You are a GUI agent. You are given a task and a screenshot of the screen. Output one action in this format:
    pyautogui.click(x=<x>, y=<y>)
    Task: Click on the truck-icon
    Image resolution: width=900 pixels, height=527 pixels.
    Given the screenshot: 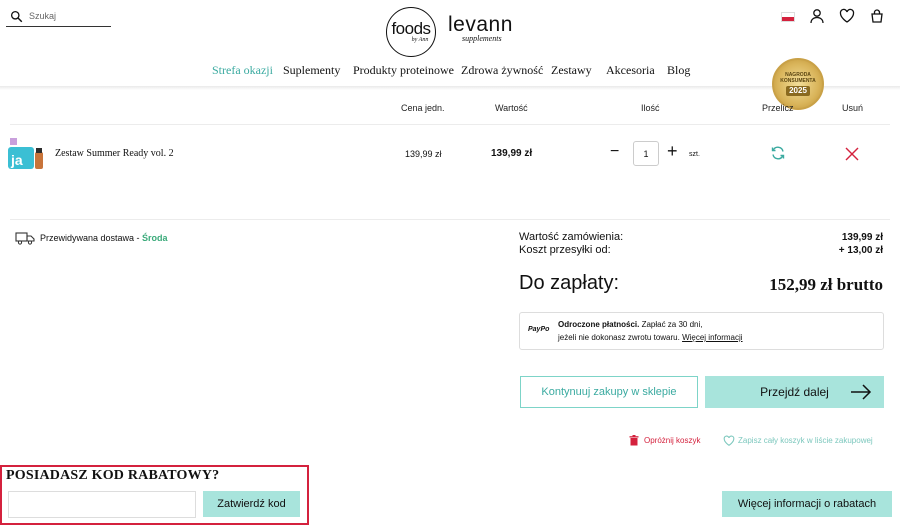 What is the action you would take?
    pyautogui.click(x=25, y=238)
    